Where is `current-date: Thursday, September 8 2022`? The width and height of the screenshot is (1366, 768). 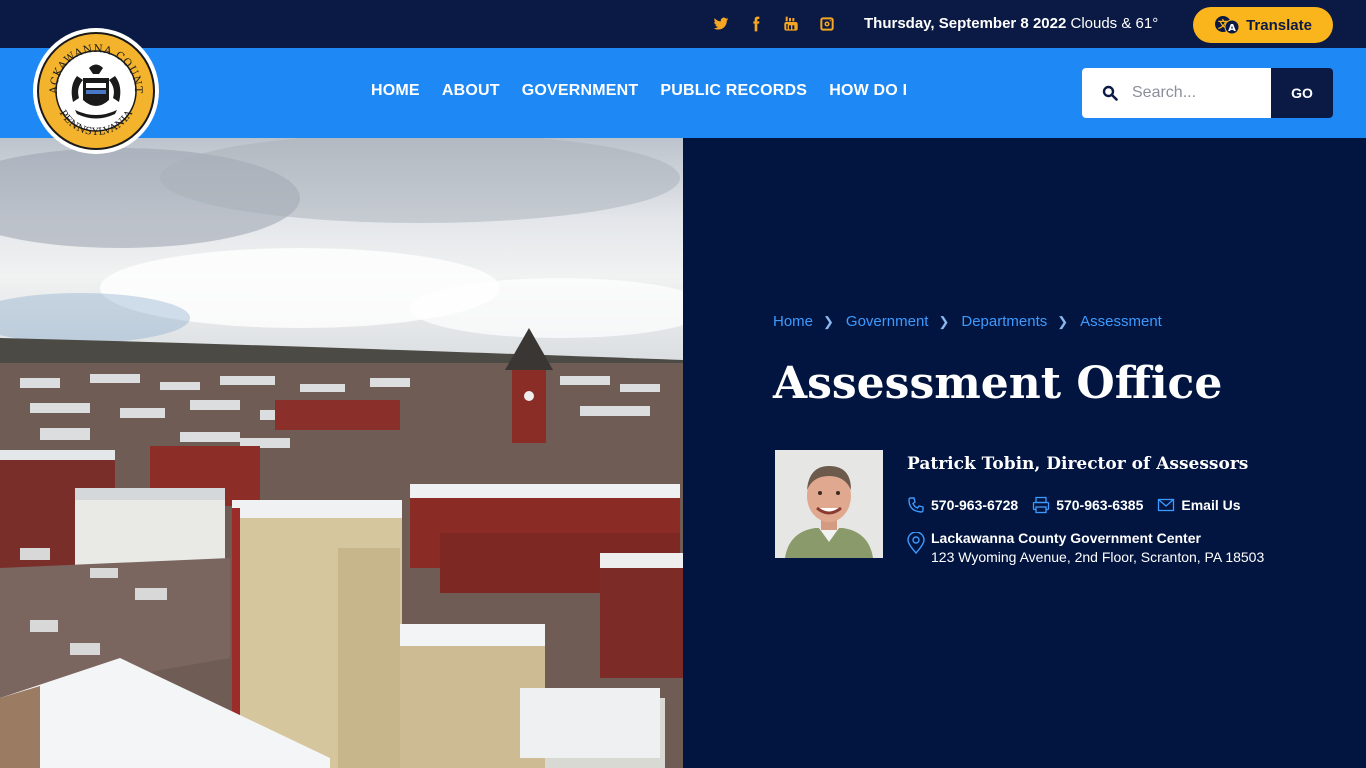 current-date: Thursday, September 8 2022 is located at coordinates (965, 23).